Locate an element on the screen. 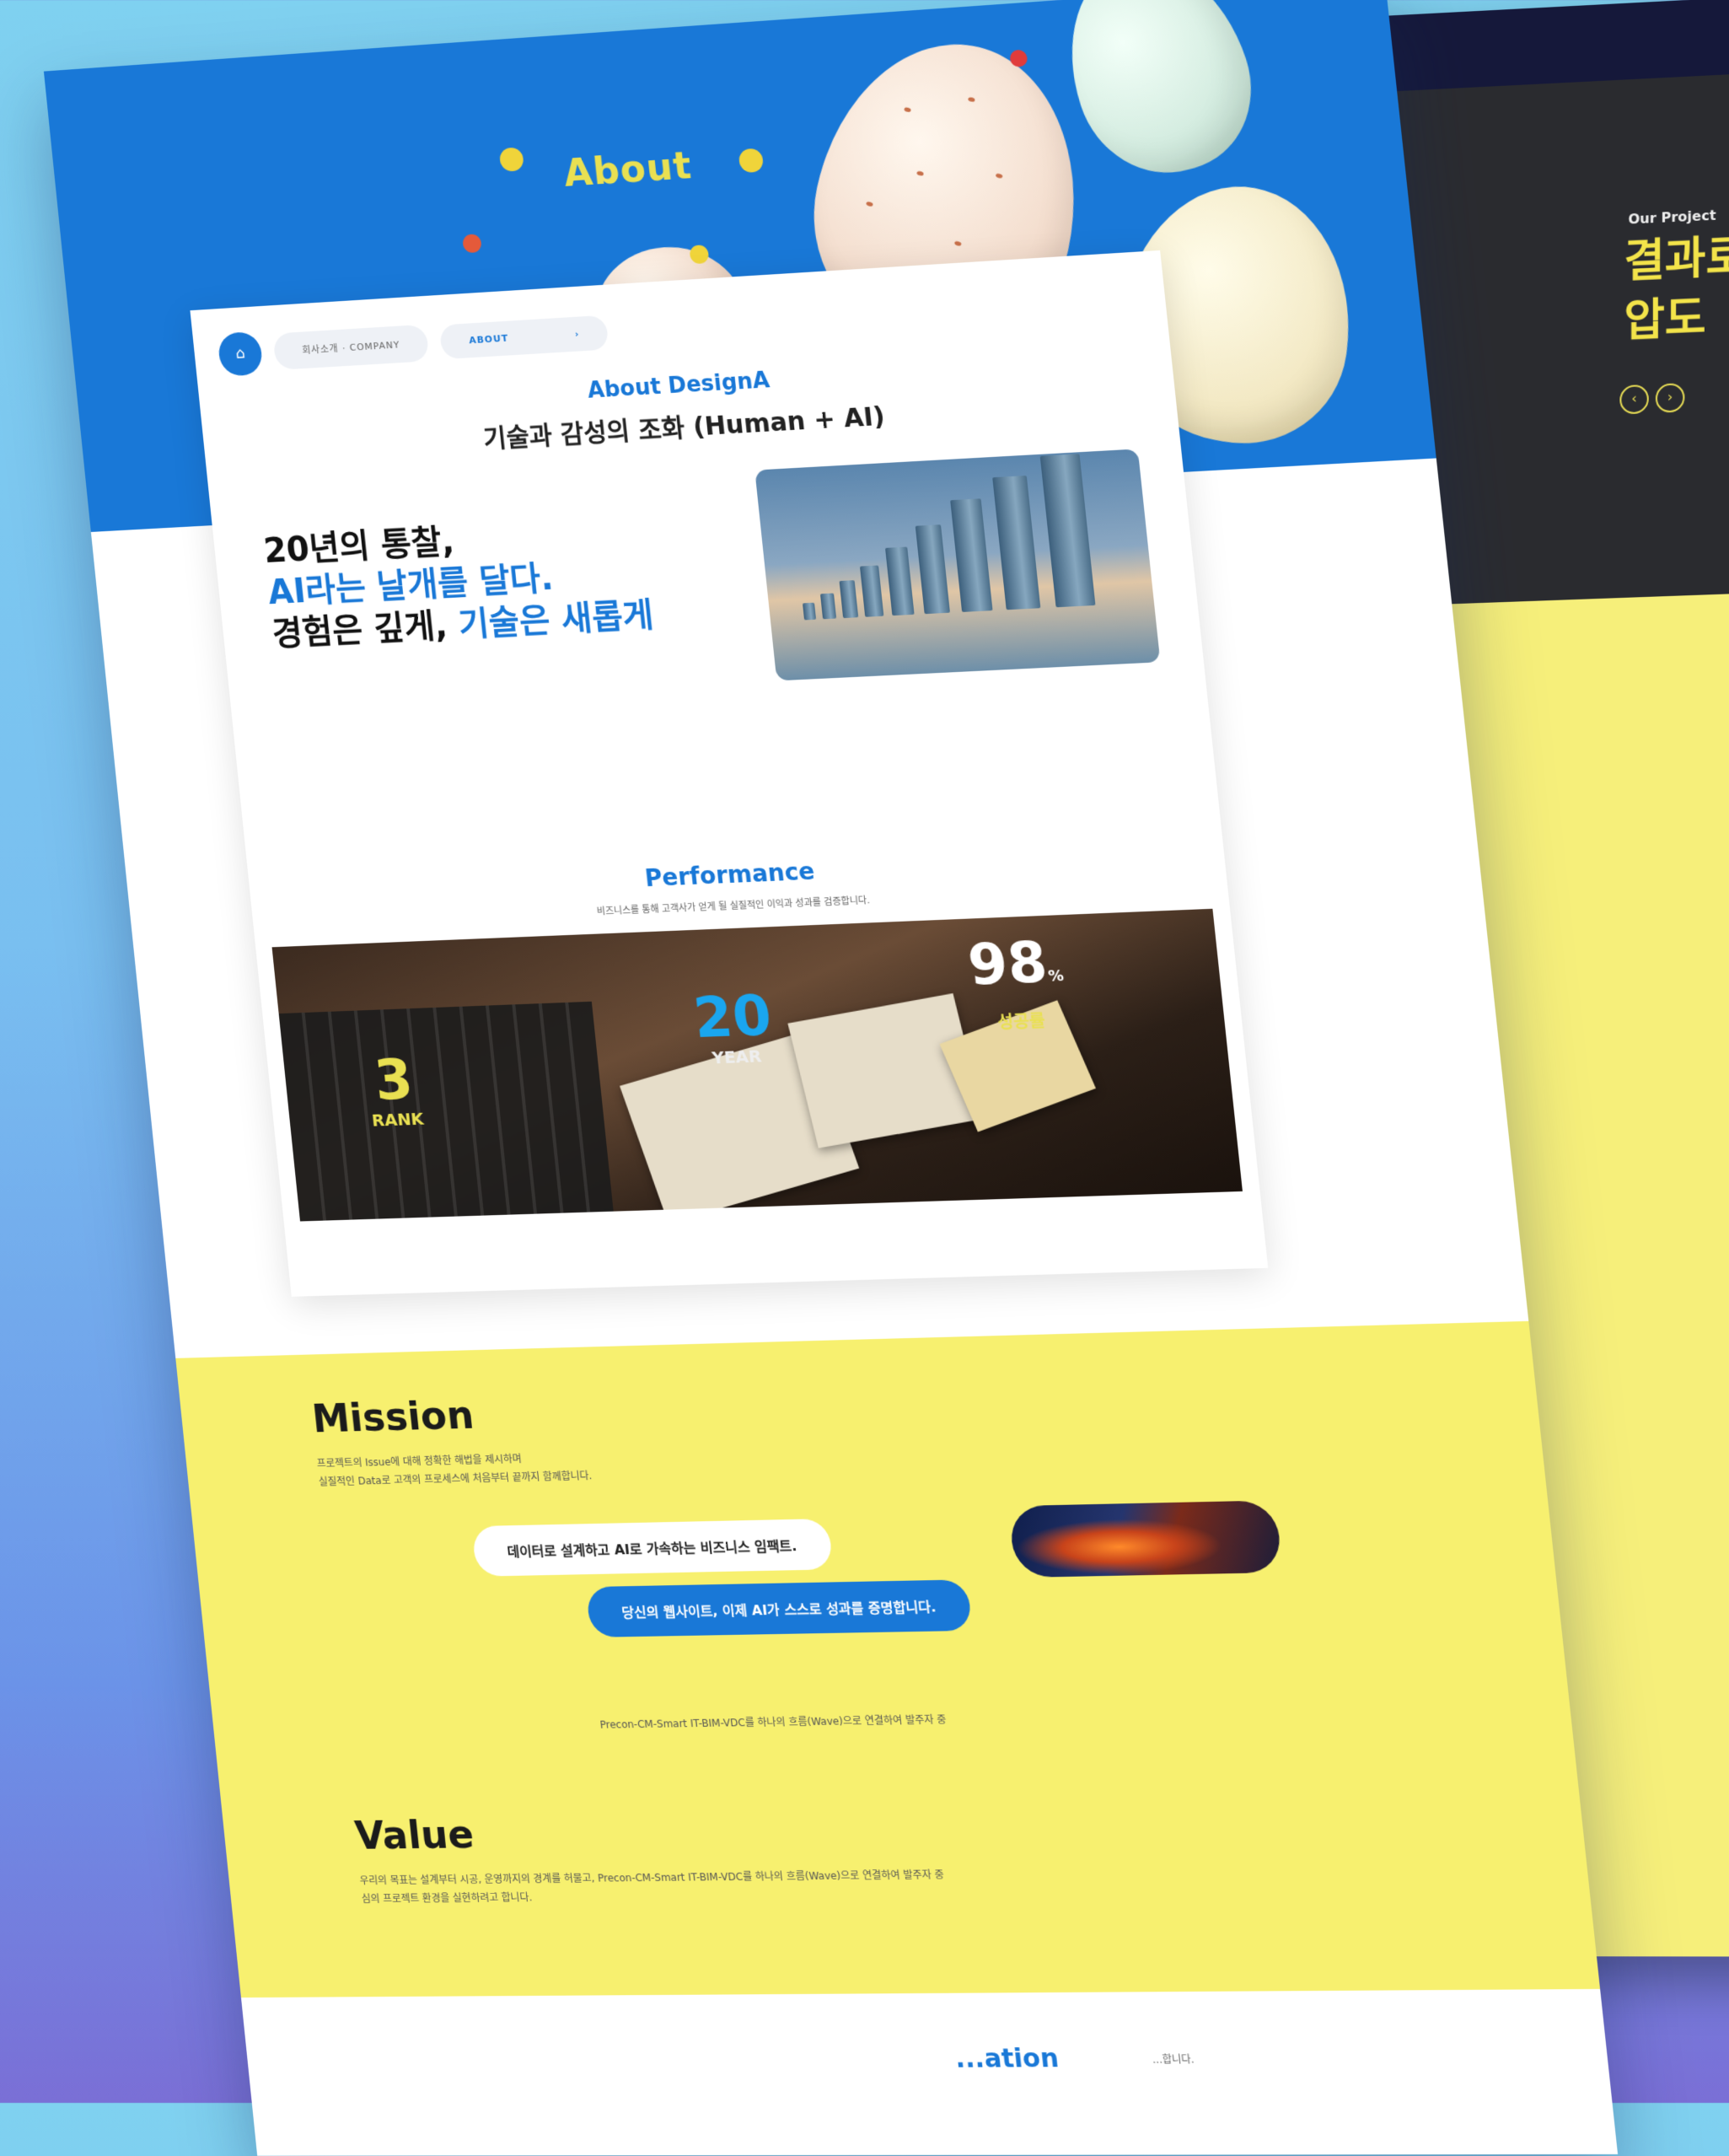 The image size is (1729, 2156). next-section-eyebrow: ...ation is located at coordinates (1006, 2058).